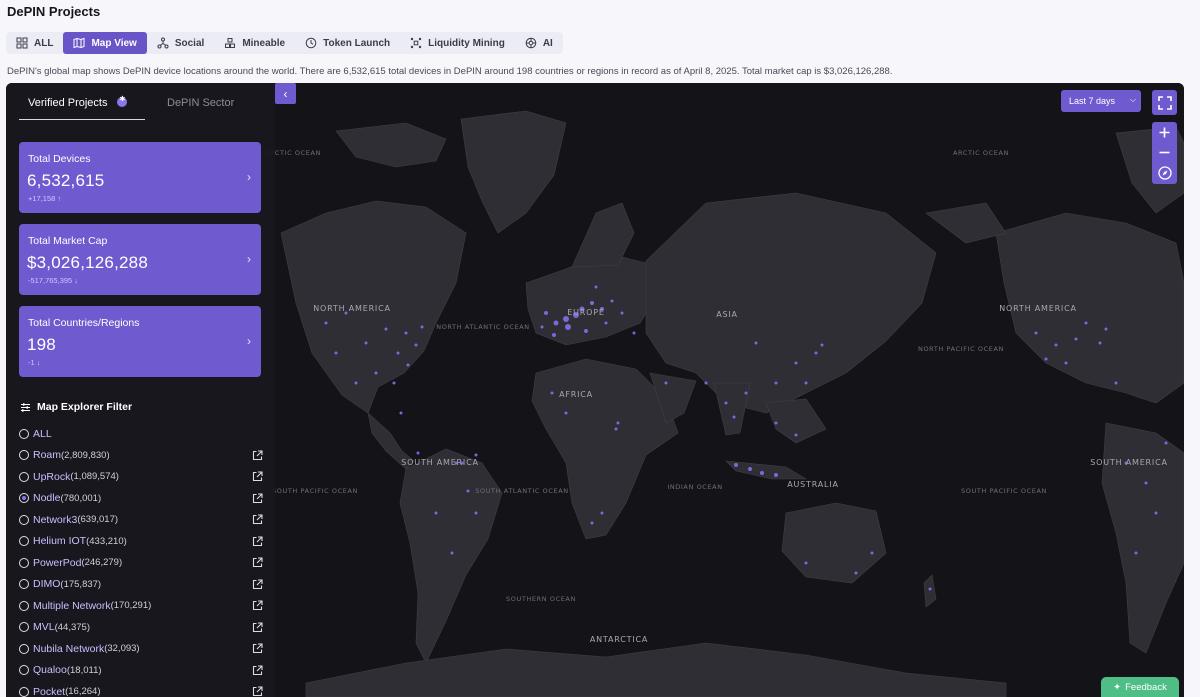 Image resolution: width=1200 pixels, height=697 pixels. I want to click on filter-count: (16,264), so click(83, 691).